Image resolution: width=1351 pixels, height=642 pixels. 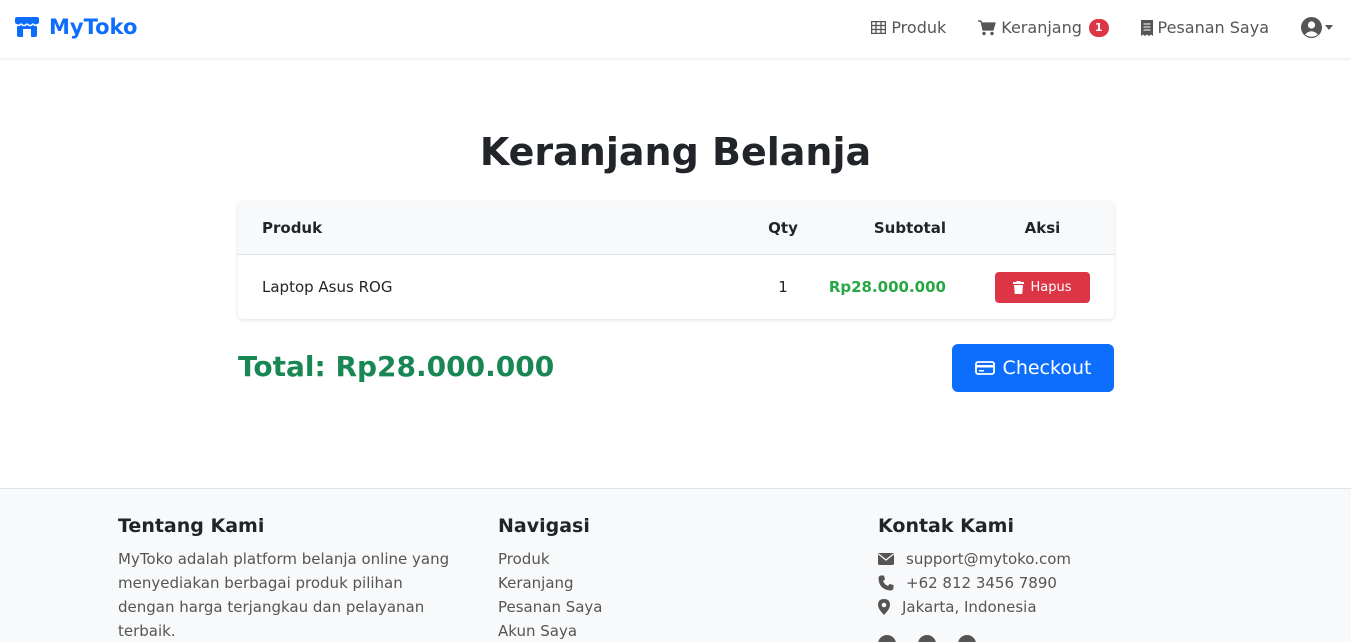 I want to click on brand-name: MyToko, so click(x=93, y=27).